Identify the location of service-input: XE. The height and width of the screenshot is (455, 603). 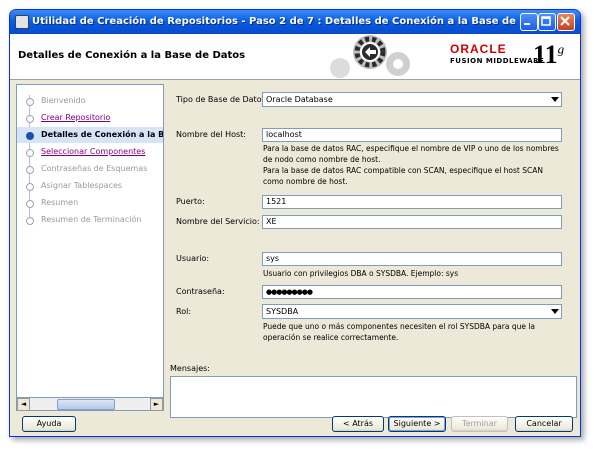
(412, 222).